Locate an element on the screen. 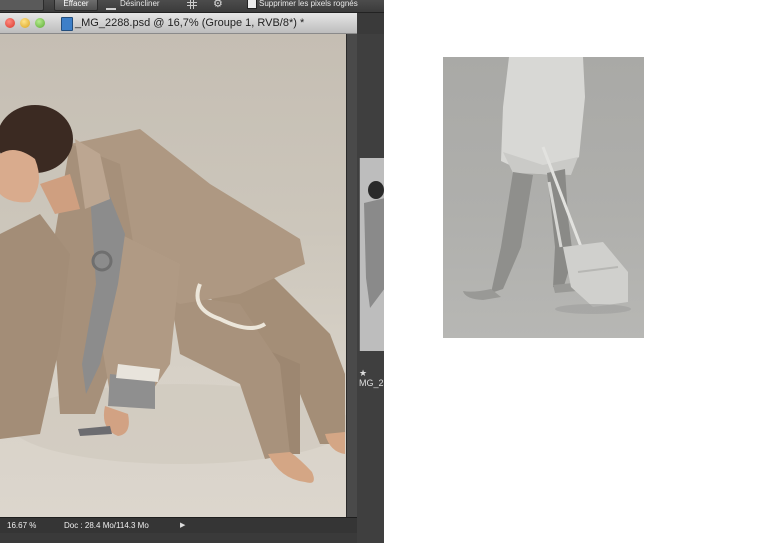 The width and height of the screenshot is (768, 543). tool-preset-field is located at coordinates (22, 5).